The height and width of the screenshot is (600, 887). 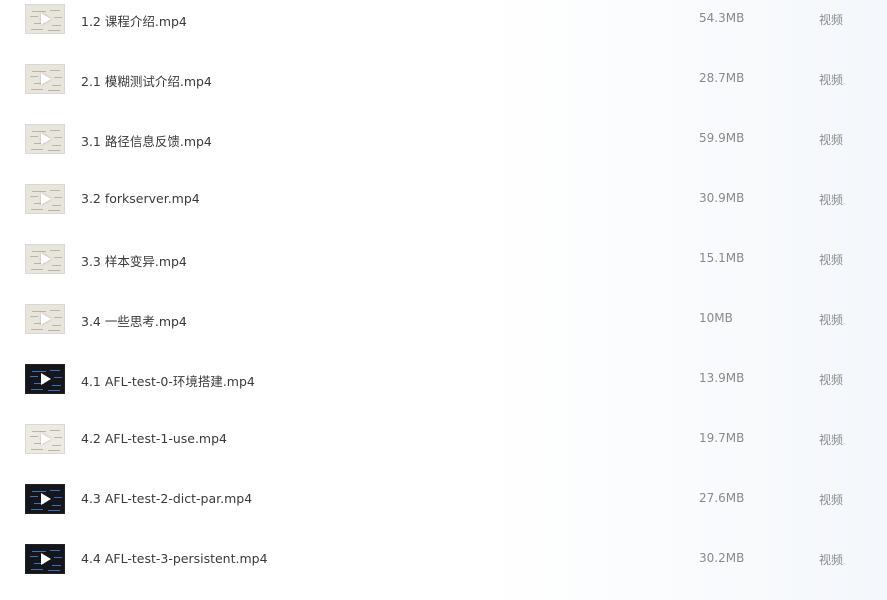 I want to click on file-name: 1.2 课程介绍.mp4, so click(x=134, y=20).